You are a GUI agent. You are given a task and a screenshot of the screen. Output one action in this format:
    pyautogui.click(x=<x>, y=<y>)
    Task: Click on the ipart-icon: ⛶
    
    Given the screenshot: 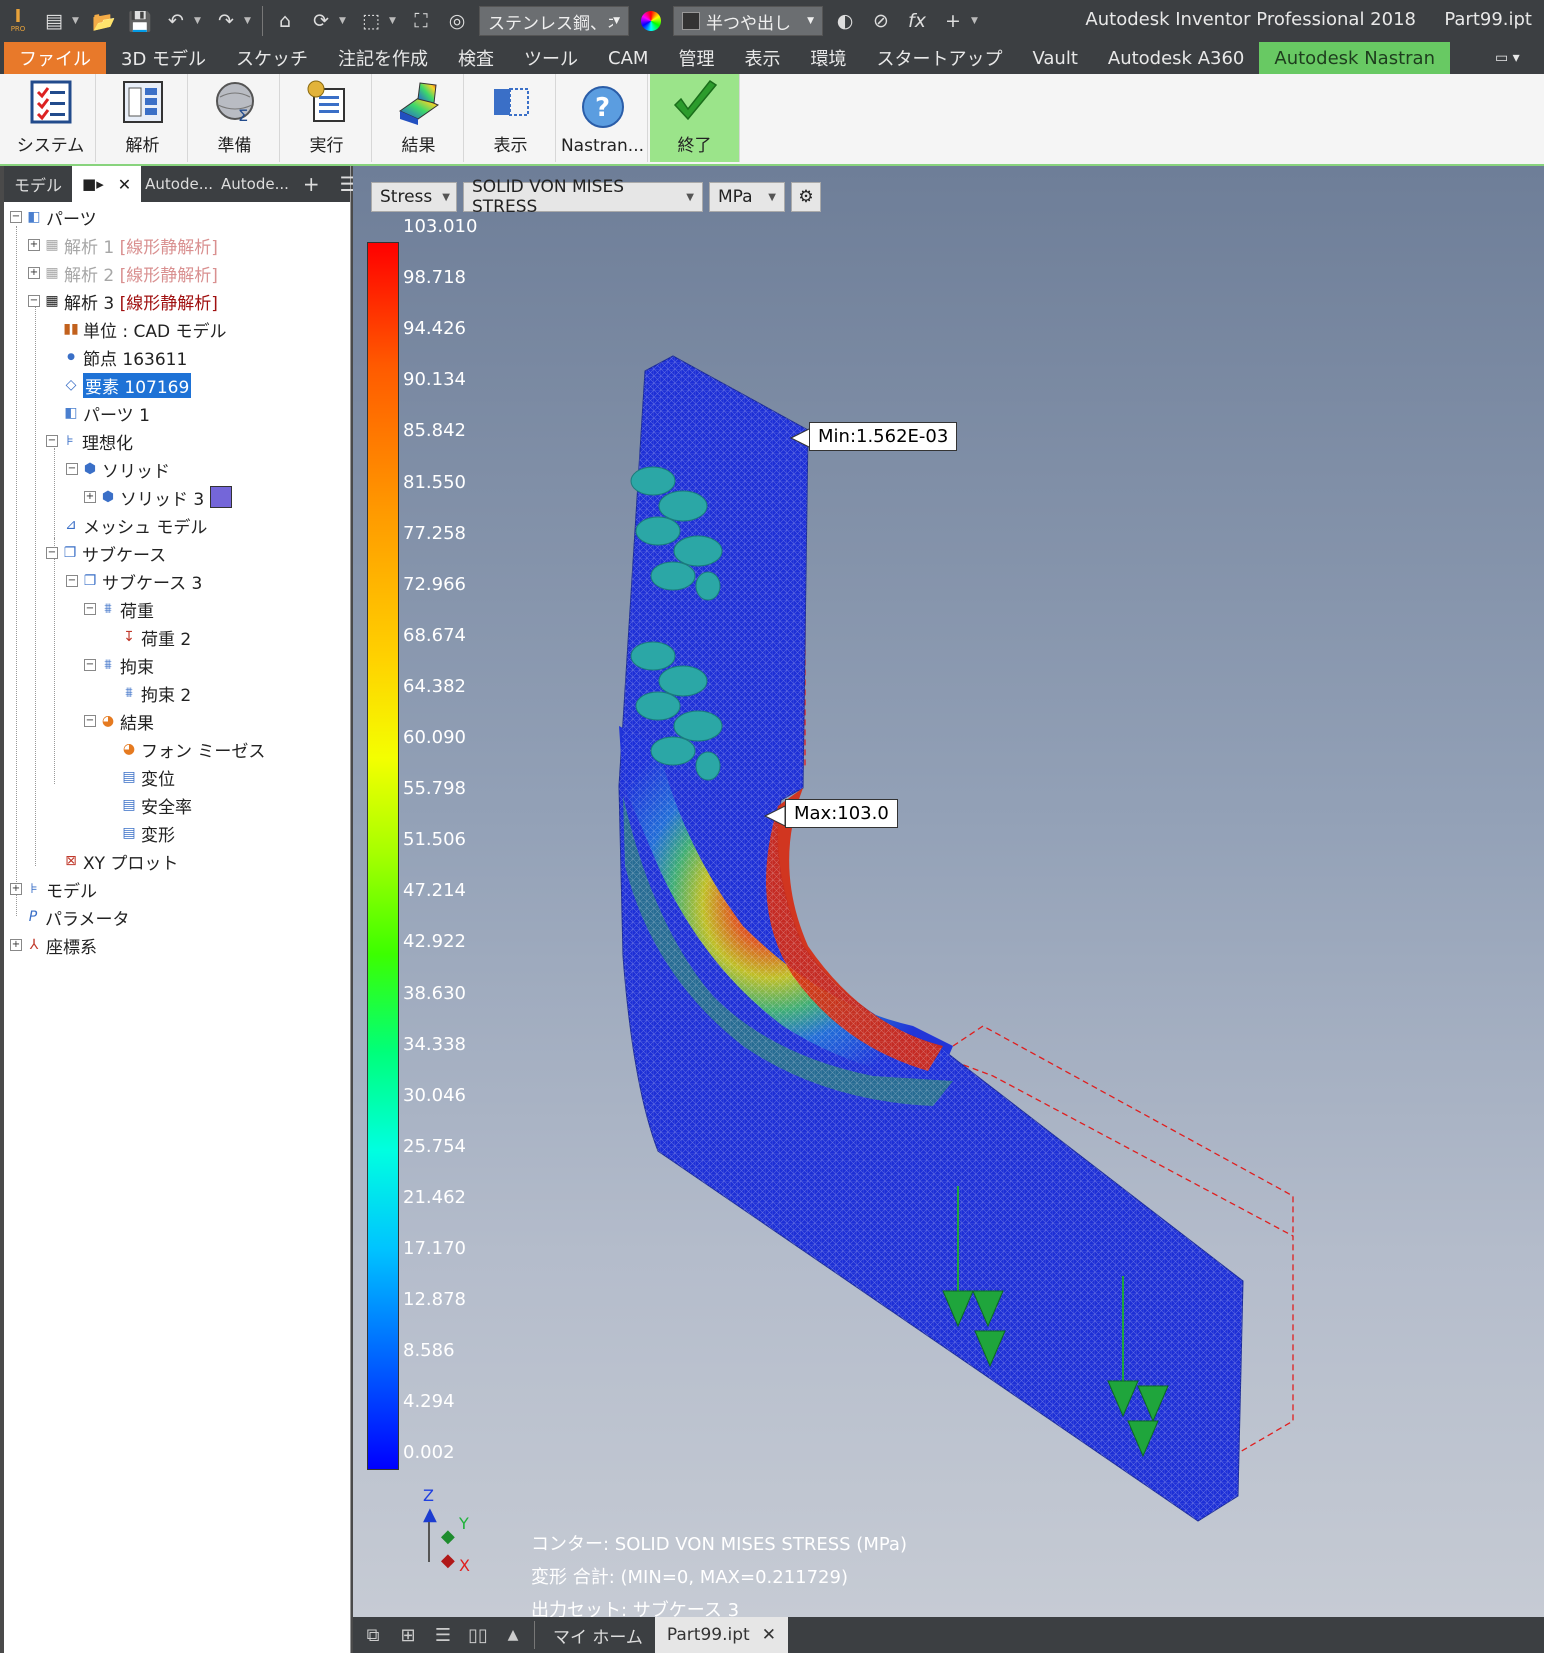 What is the action you would take?
    pyautogui.click(x=421, y=21)
    